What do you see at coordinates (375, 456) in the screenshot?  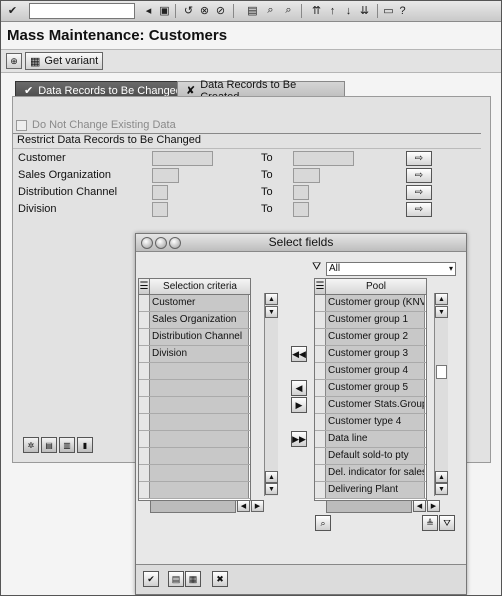 I see `row-cell: Default sold-to pty` at bounding box center [375, 456].